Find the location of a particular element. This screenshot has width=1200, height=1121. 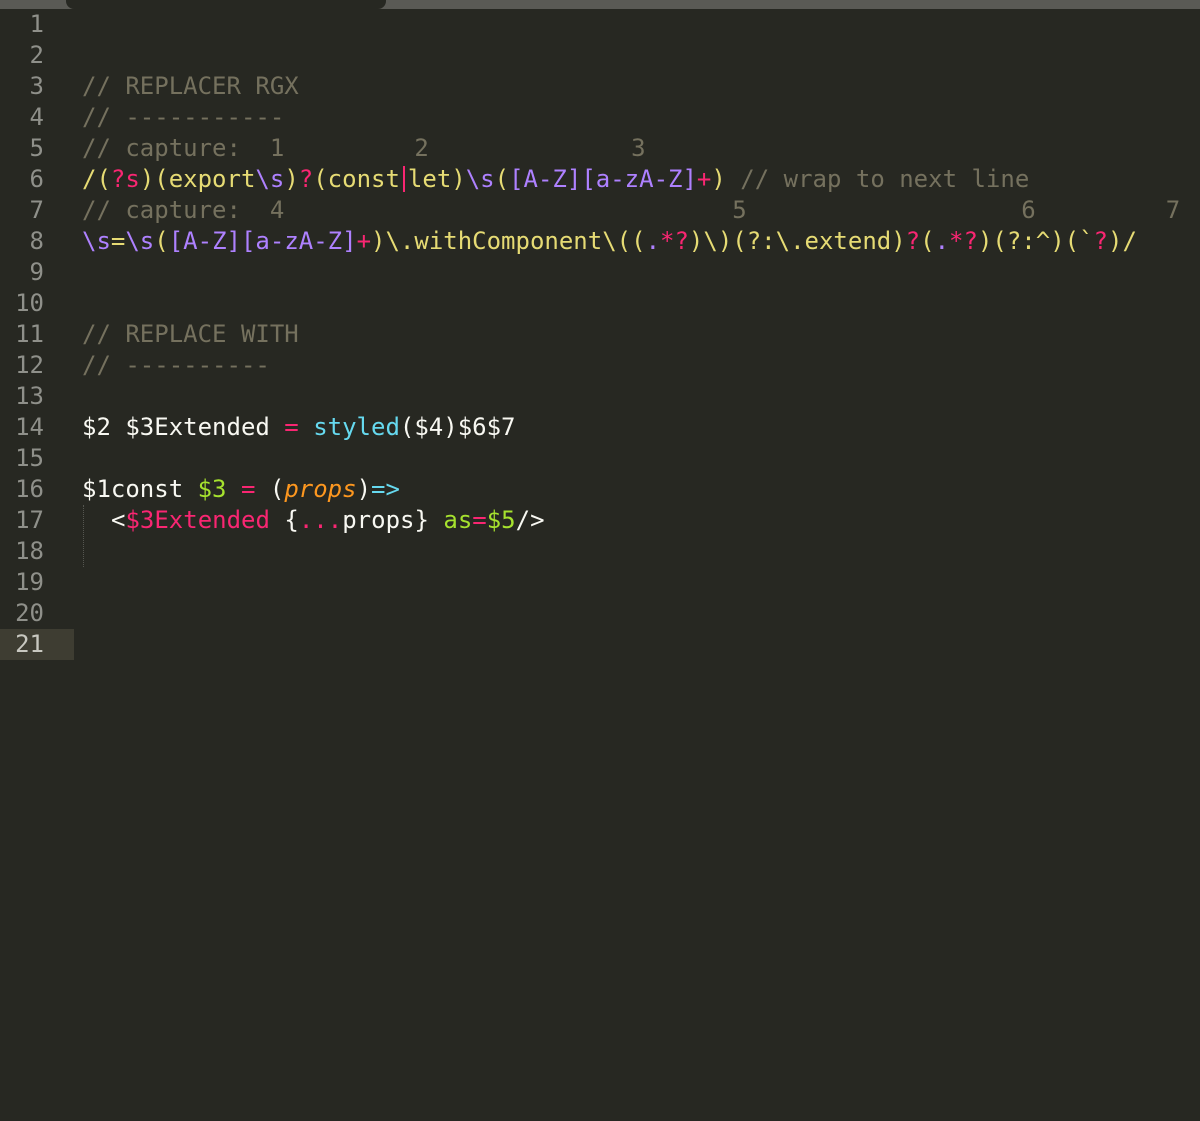

code-line-5: // capture: 1 2 3 is located at coordinates (364, 148).